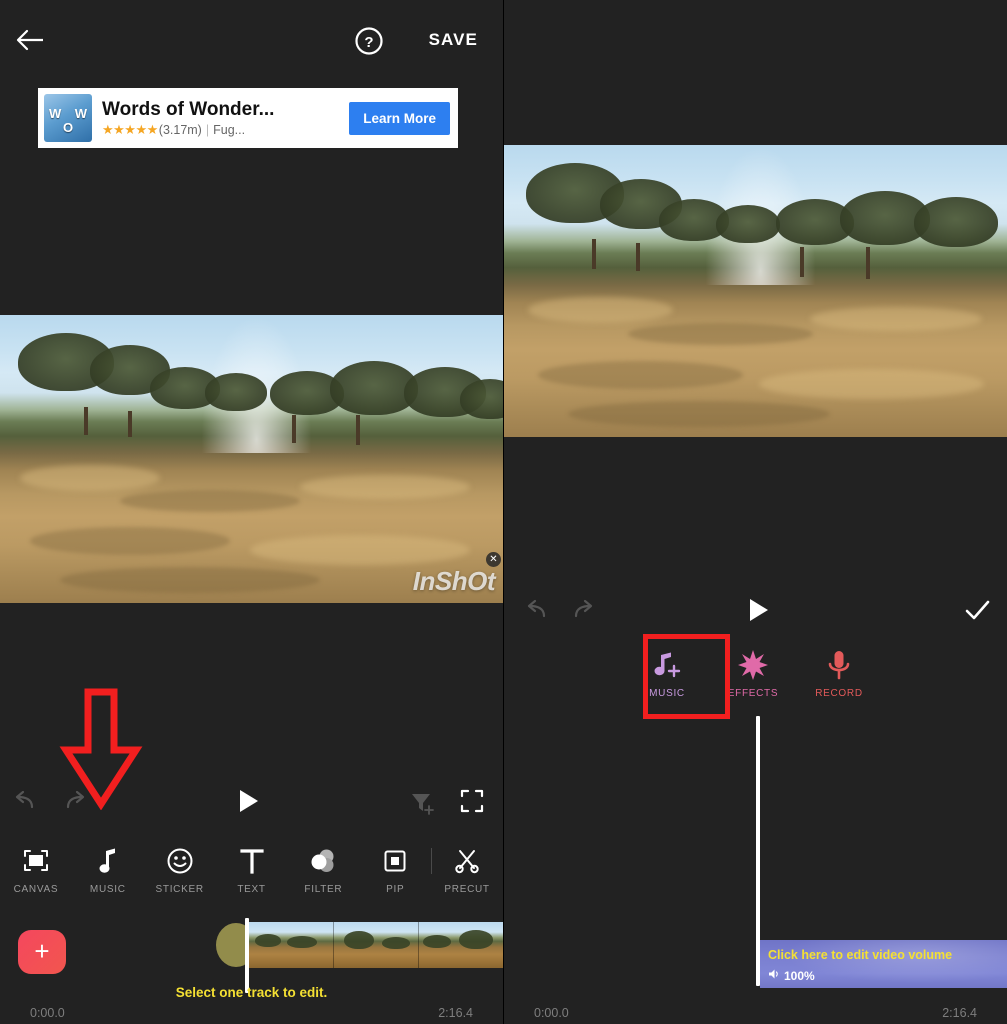 This screenshot has width=1007, height=1024. What do you see at coordinates (251, 40) in the screenshot?
I see `top-bar: ? SAVE` at bounding box center [251, 40].